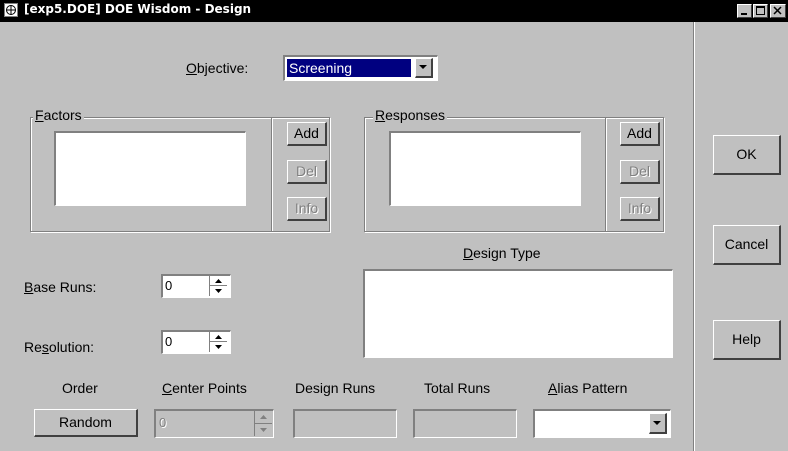 The height and width of the screenshot is (451, 788). I want to click on factors-list, so click(150, 168).